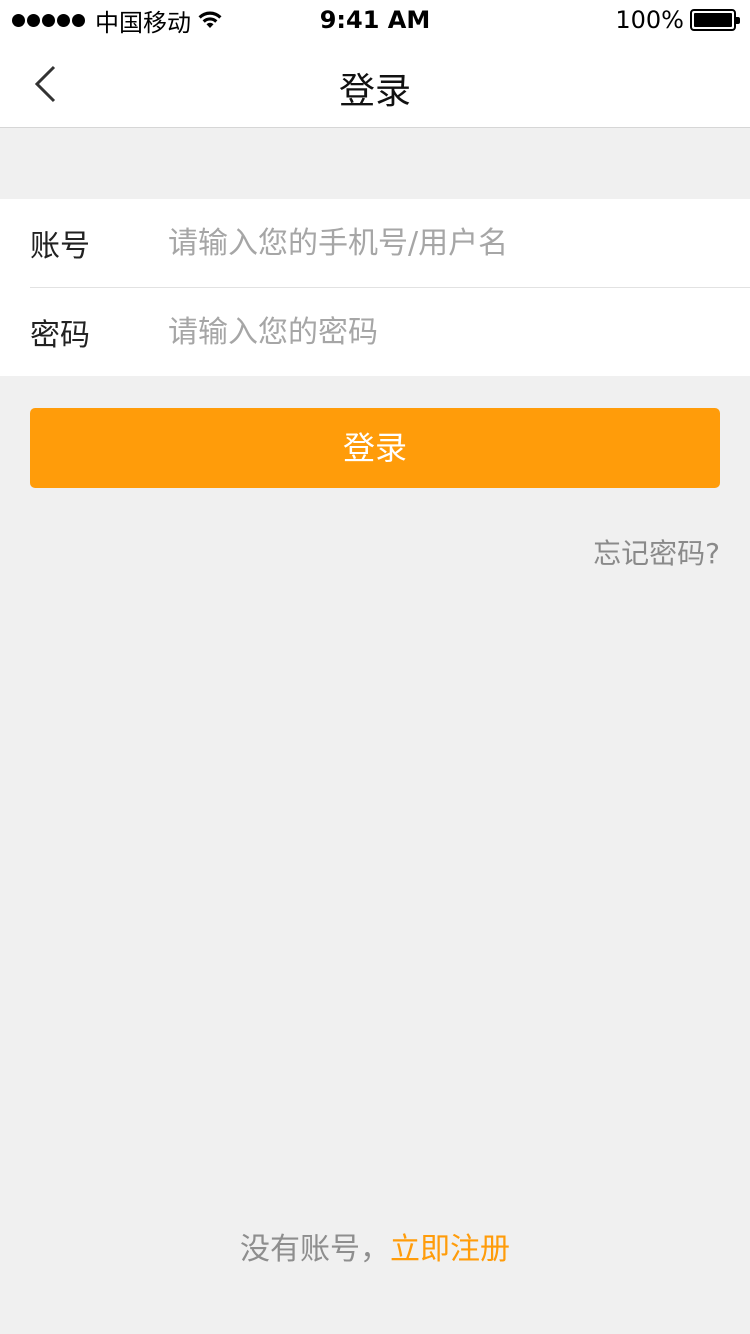 Image resolution: width=750 pixels, height=1334 pixels. What do you see at coordinates (649, 20) in the screenshot?
I see `battery-percentage: 100%` at bounding box center [649, 20].